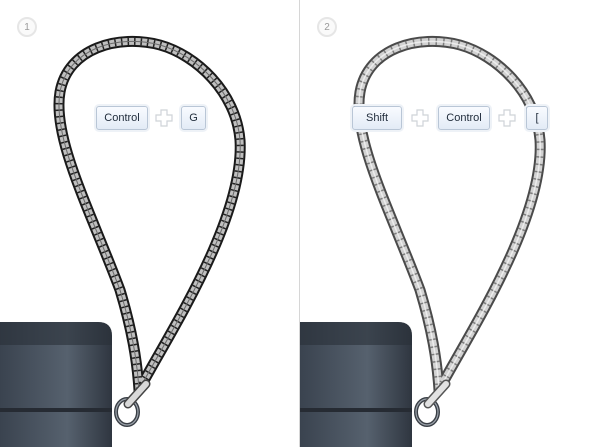 Image resolution: width=600 pixels, height=447 pixels. Describe the element at coordinates (537, 118) in the screenshot. I see `key-left-bracket: [` at that location.